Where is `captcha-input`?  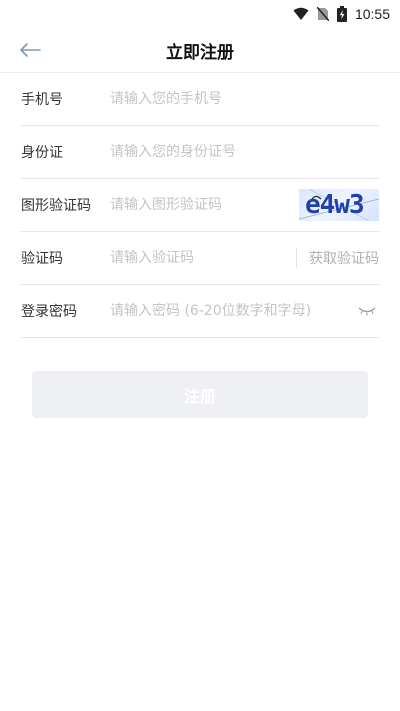 captcha-input is located at coordinates (204, 205).